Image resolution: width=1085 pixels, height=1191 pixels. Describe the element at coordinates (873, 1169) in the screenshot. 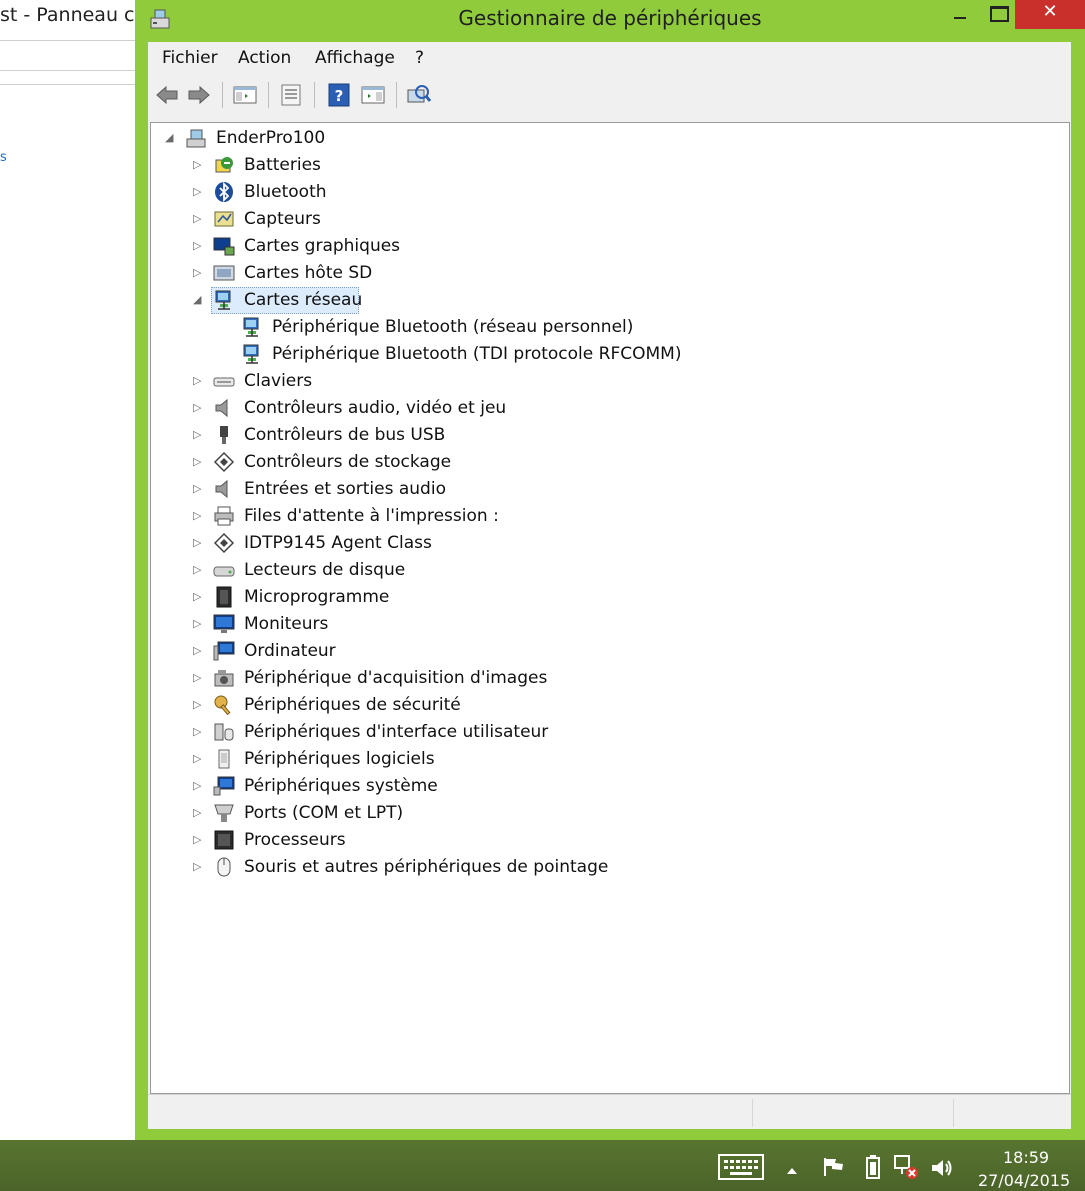

I see `battery-icon` at that location.